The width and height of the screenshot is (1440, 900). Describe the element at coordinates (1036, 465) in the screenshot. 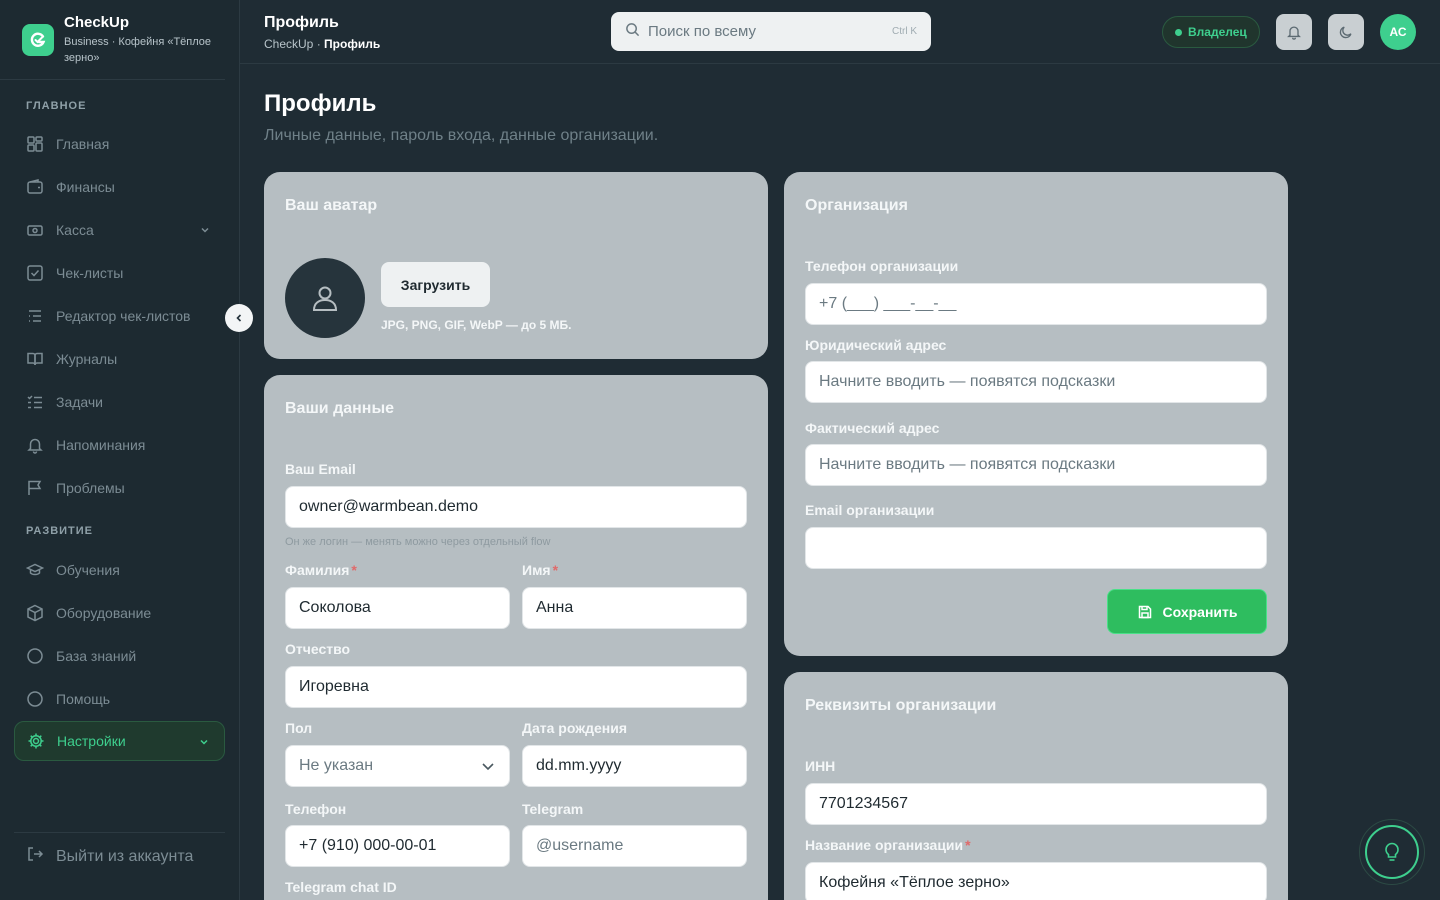

I see `actual-address-field: Начните вводить — появятся подсказки` at that location.